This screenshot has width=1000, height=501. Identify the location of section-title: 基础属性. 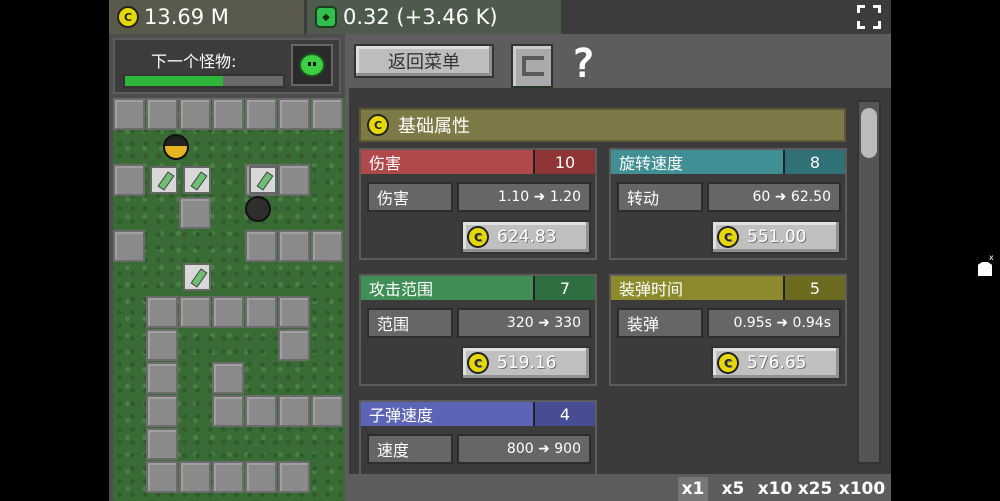
(434, 126).